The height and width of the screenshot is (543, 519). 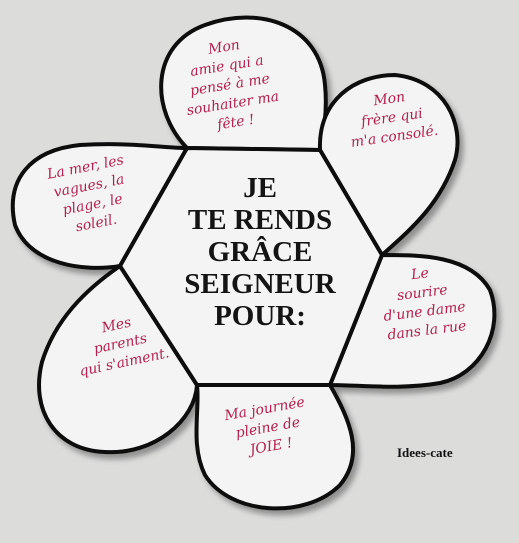 What do you see at coordinates (260, 188) in the screenshot?
I see `center-line: JE` at bounding box center [260, 188].